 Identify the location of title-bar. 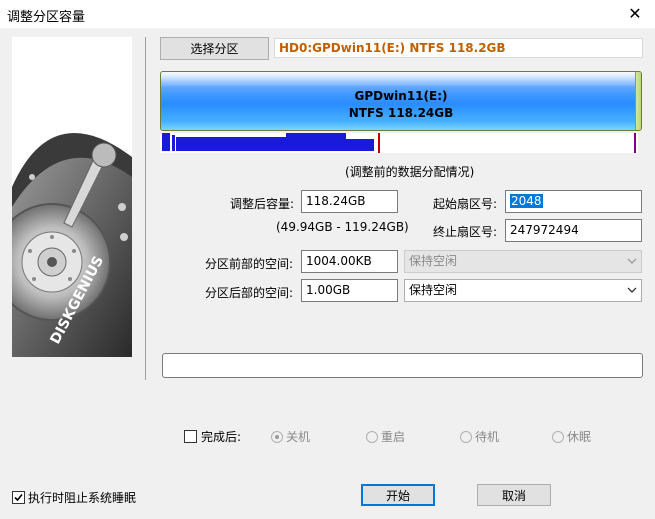
(327, 14).